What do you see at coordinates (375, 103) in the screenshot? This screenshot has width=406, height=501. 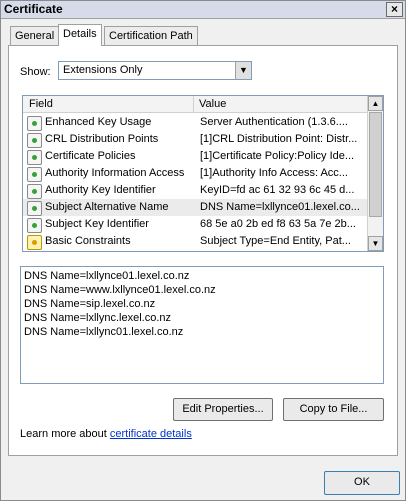 I see `scroll-up-icon: ▲` at bounding box center [375, 103].